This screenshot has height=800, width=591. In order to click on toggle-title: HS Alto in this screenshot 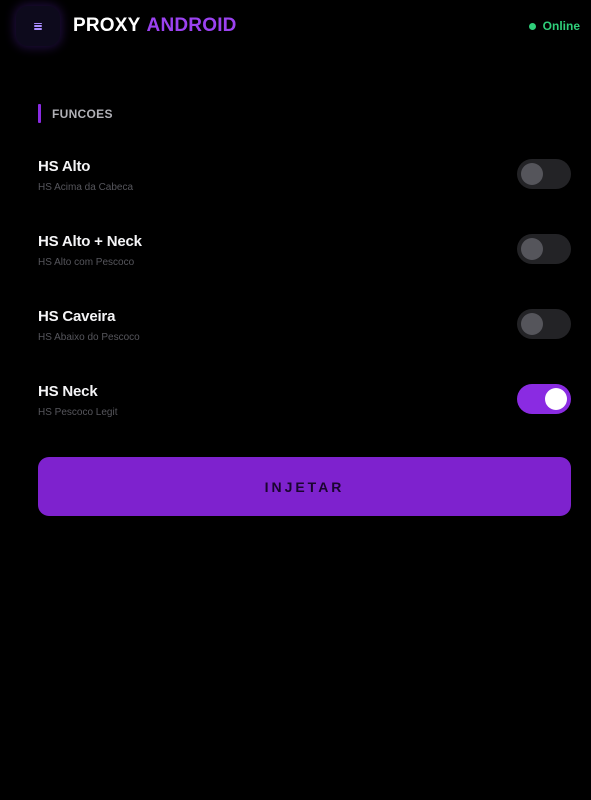, I will do `click(64, 166)`.